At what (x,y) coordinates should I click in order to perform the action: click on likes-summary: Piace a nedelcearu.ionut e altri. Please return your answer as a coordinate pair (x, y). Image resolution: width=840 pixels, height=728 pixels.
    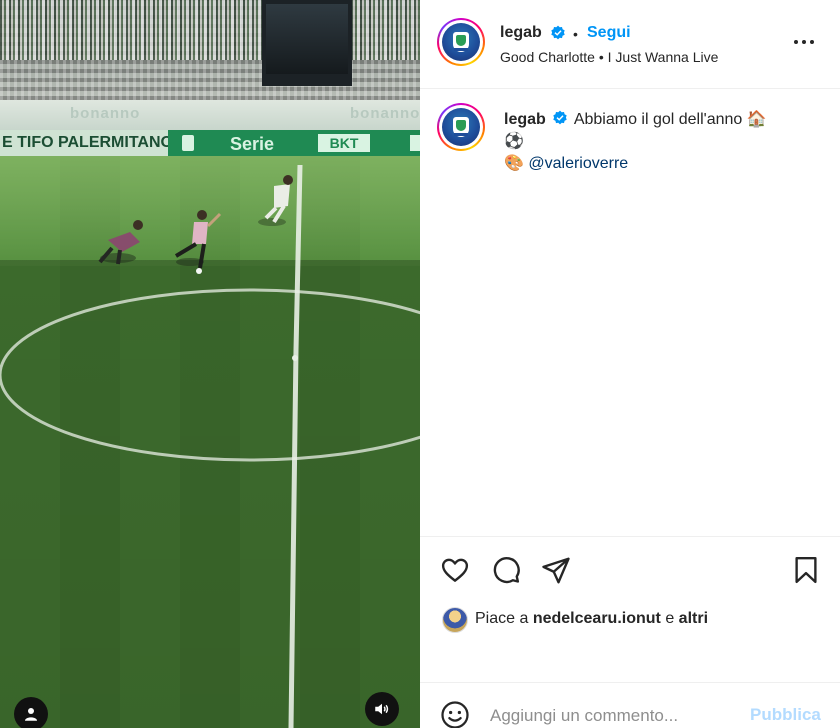
    Looking at the image, I should click on (591, 619).